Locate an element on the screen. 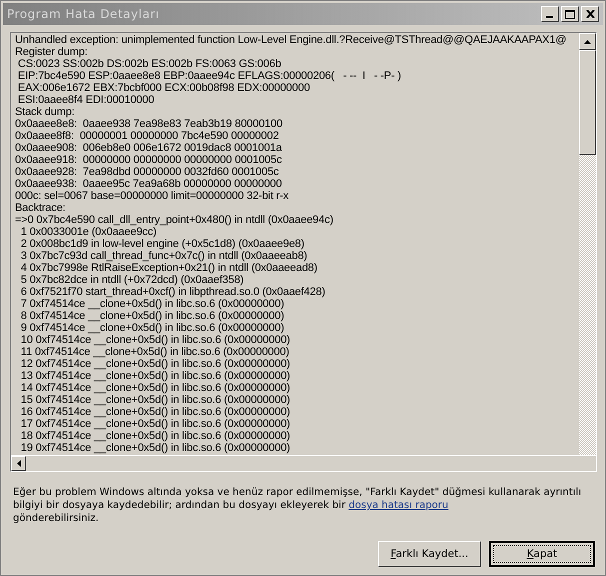  log-line: EAX:006e1672 EBX:7bcbf000 ECX:00b08f98 EDX:00000000 is located at coordinates (163, 88).